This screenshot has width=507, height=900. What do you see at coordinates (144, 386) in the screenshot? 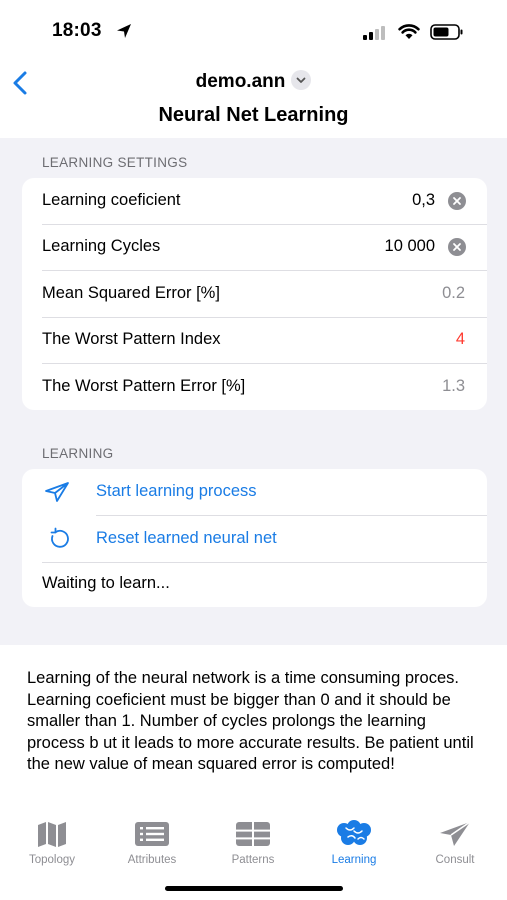
I see `row-label: The Worst Pattern Error [%]` at bounding box center [144, 386].